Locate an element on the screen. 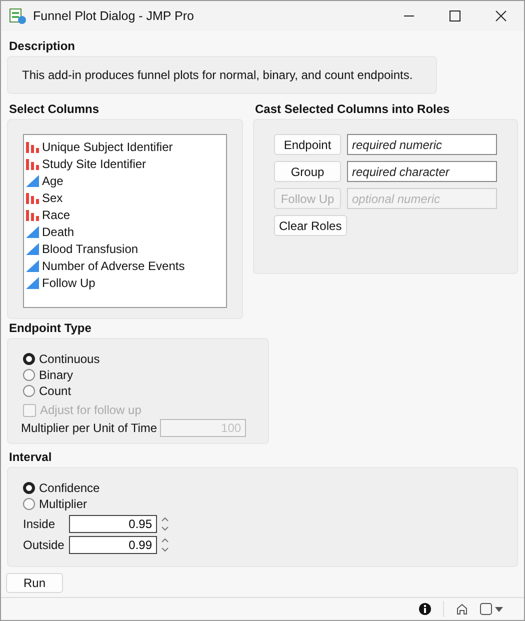 Image resolution: width=525 pixels, height=621 pixels. number-field: 0.95 is located at coordinates (113, 524).